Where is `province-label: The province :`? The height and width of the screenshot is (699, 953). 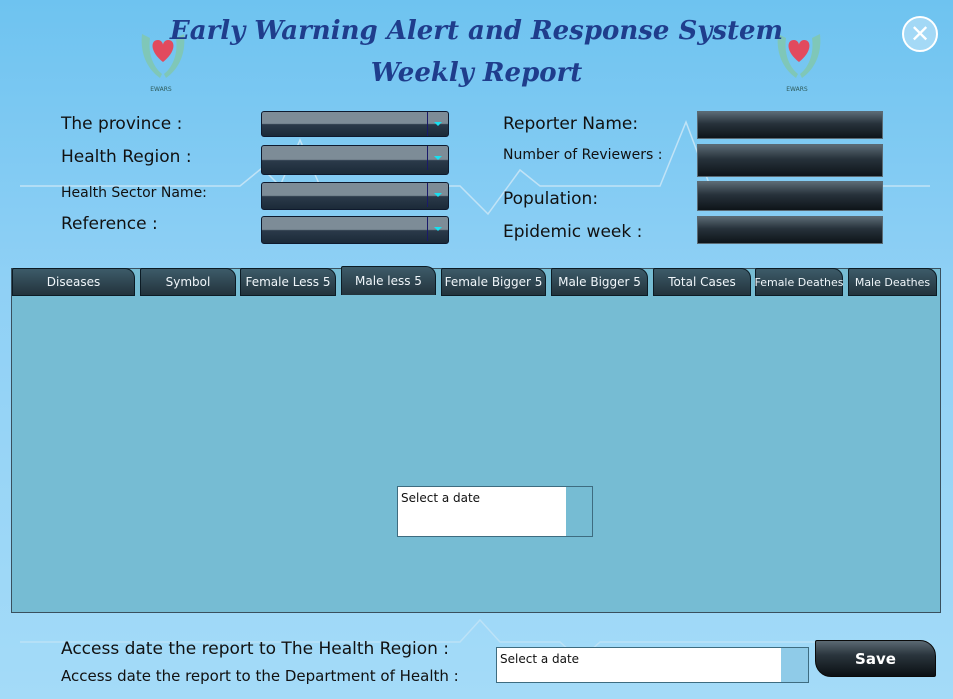 province-label: The province : is located at coordinates (122, 124).